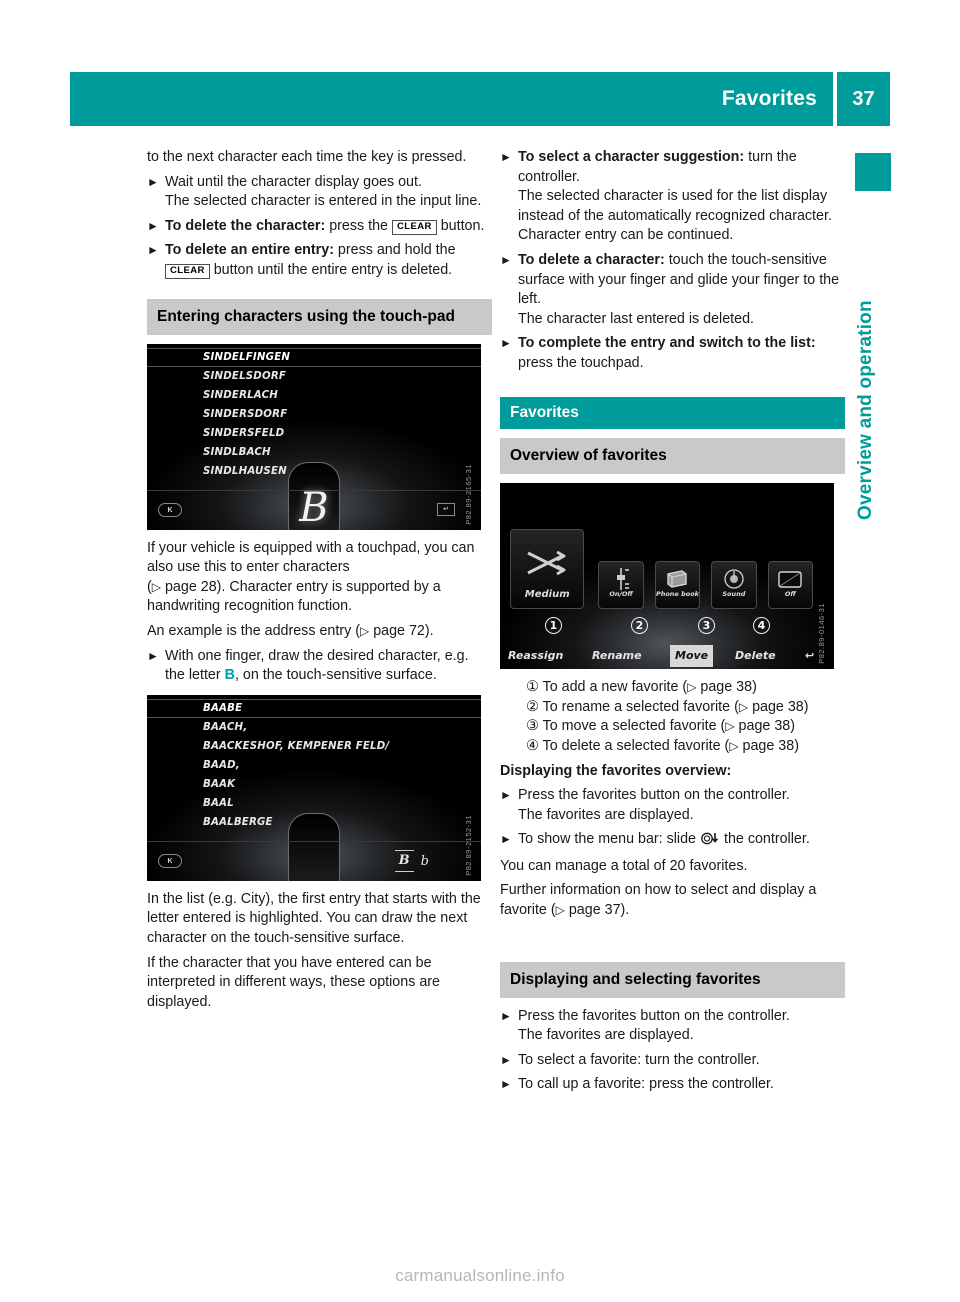 The width and height of the screenshot is (960, 1302). What do you see at coordinates (631, 157) in the screenshot?
I see `step-bold-lead: To select a character suggestion:` at bounding box center [631, 157].